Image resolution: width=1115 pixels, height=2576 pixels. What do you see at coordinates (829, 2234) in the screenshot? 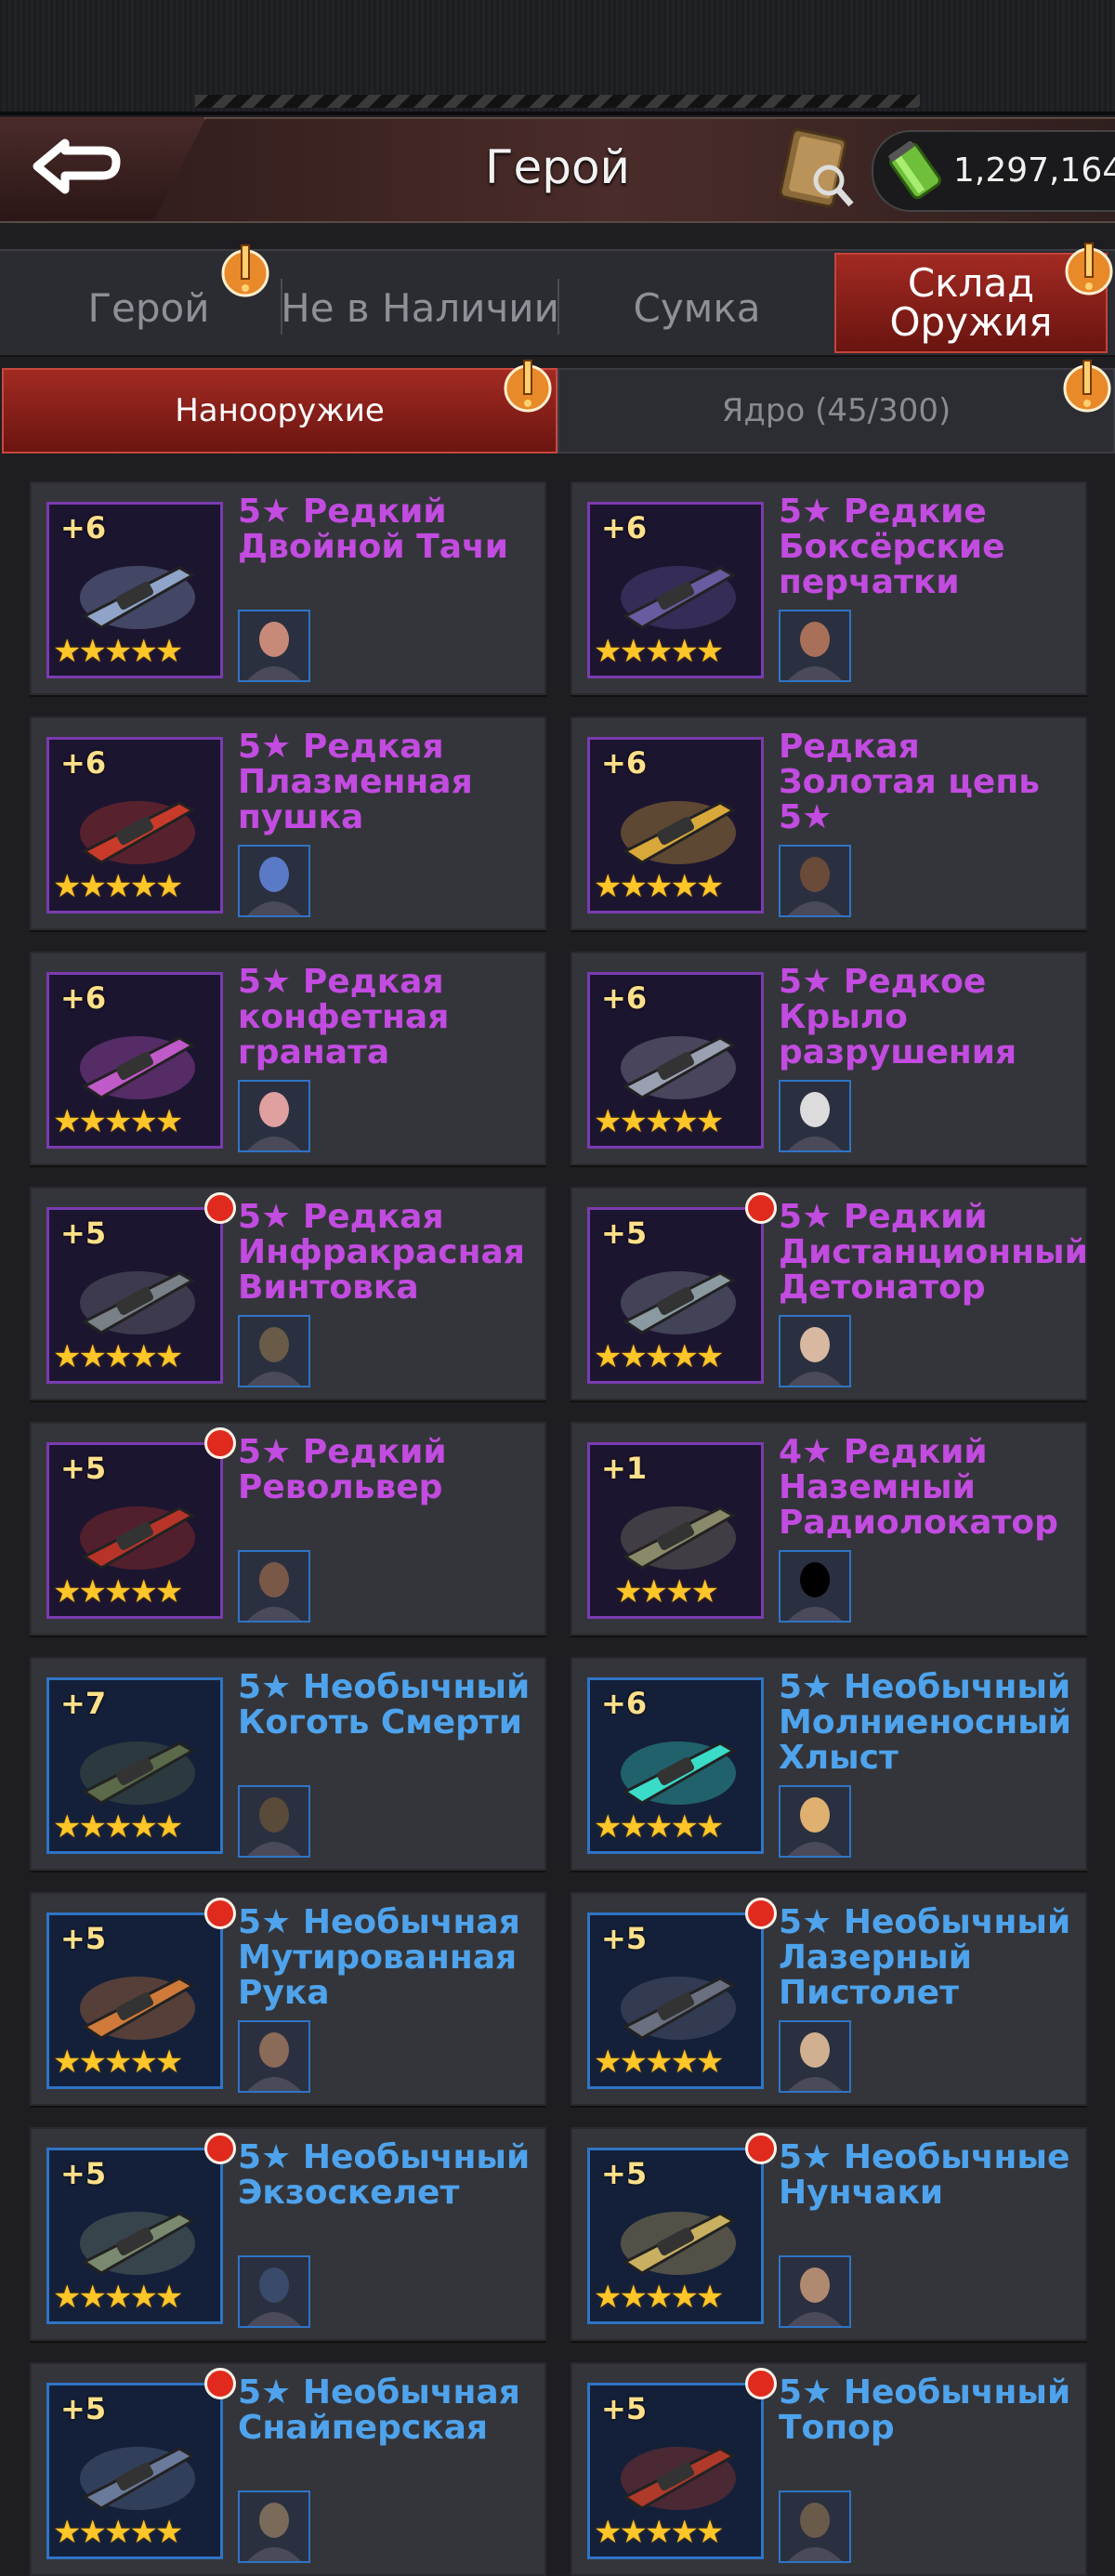
I see `weapon-card: +5 ★★★★★ 5★ Необычные Нунчаки` at bounding box center [829, 2234].